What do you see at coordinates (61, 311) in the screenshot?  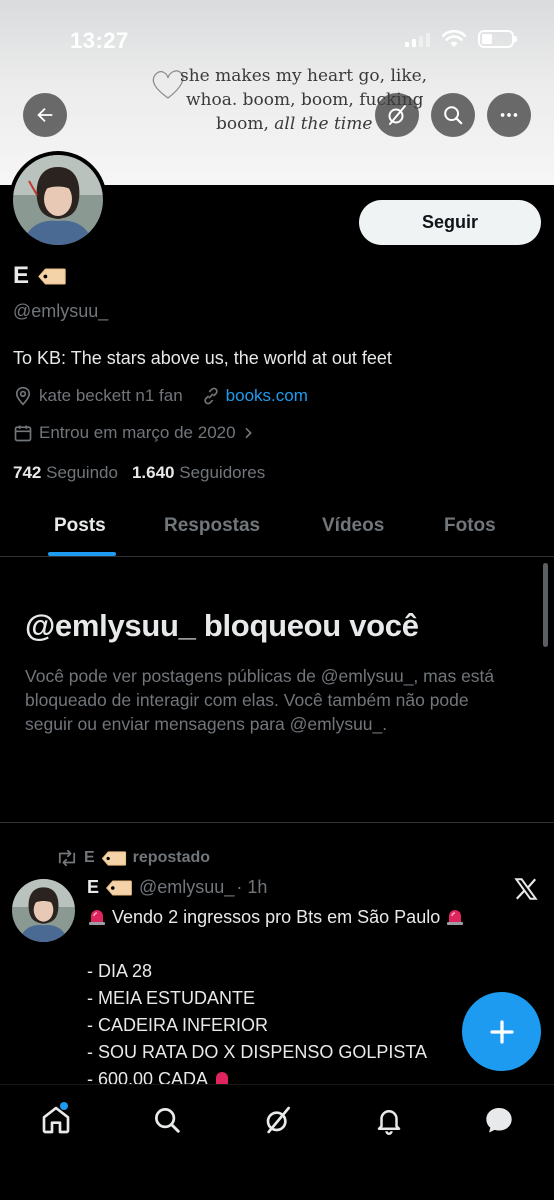 I see `profile-handle: @emlysuu_` at bounding box center [61, 311].